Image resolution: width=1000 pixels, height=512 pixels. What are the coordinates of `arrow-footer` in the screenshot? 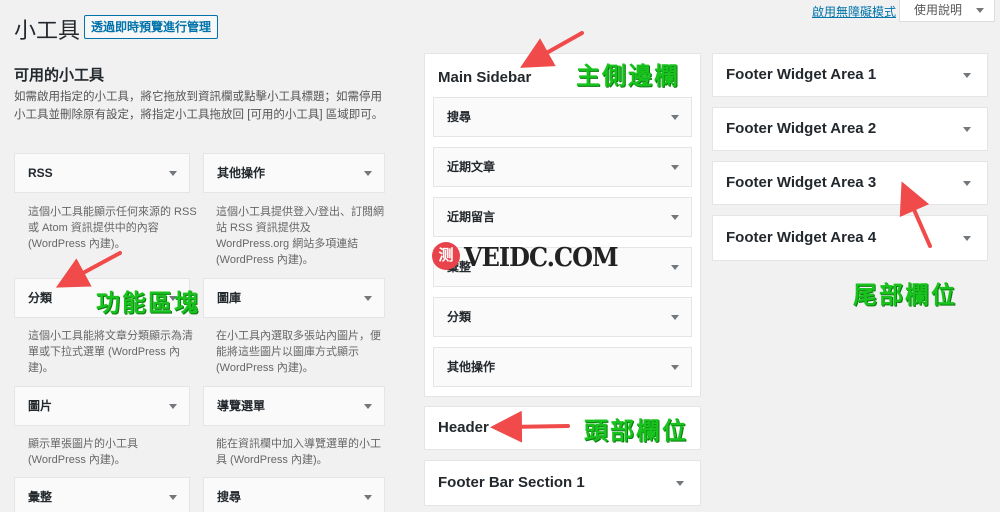 It's located at (915, 214).